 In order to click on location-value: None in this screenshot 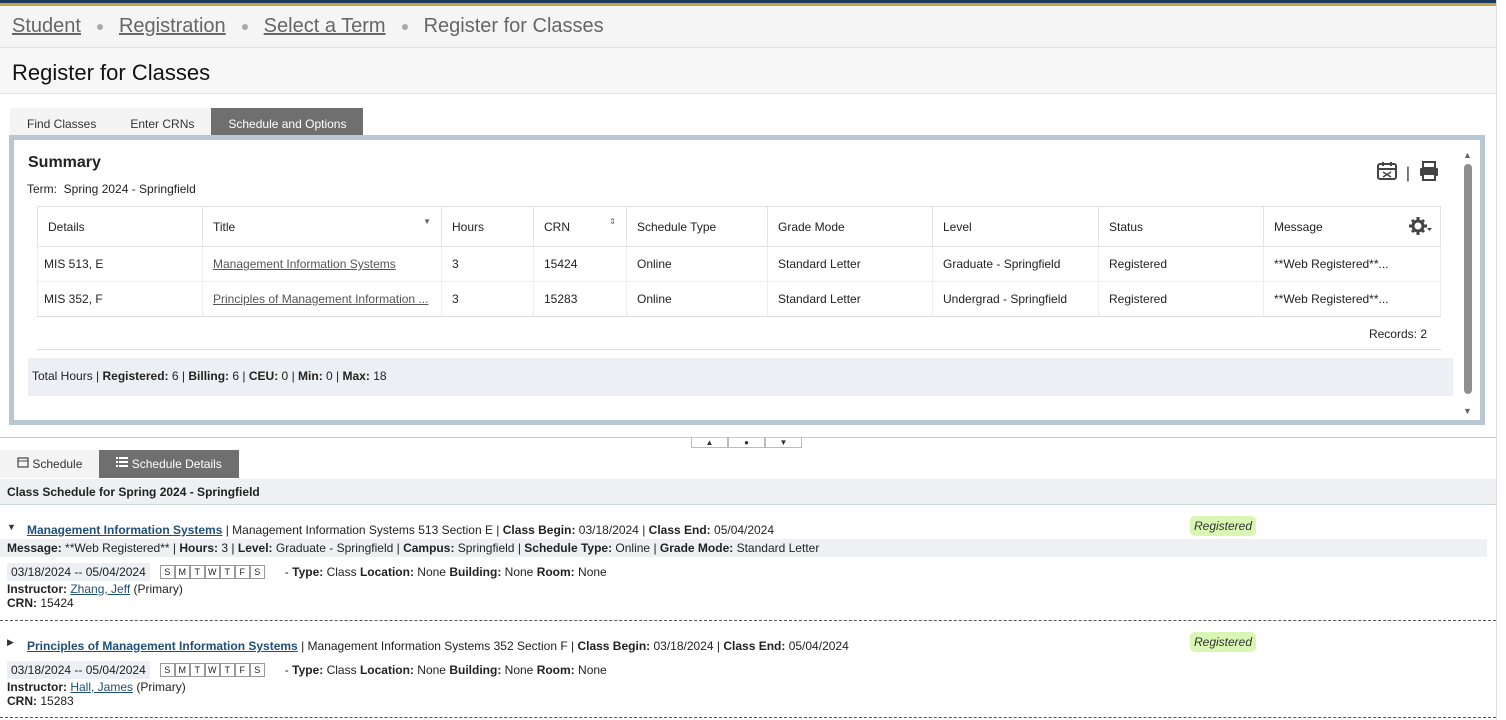, I will do `click(431, 572)`.